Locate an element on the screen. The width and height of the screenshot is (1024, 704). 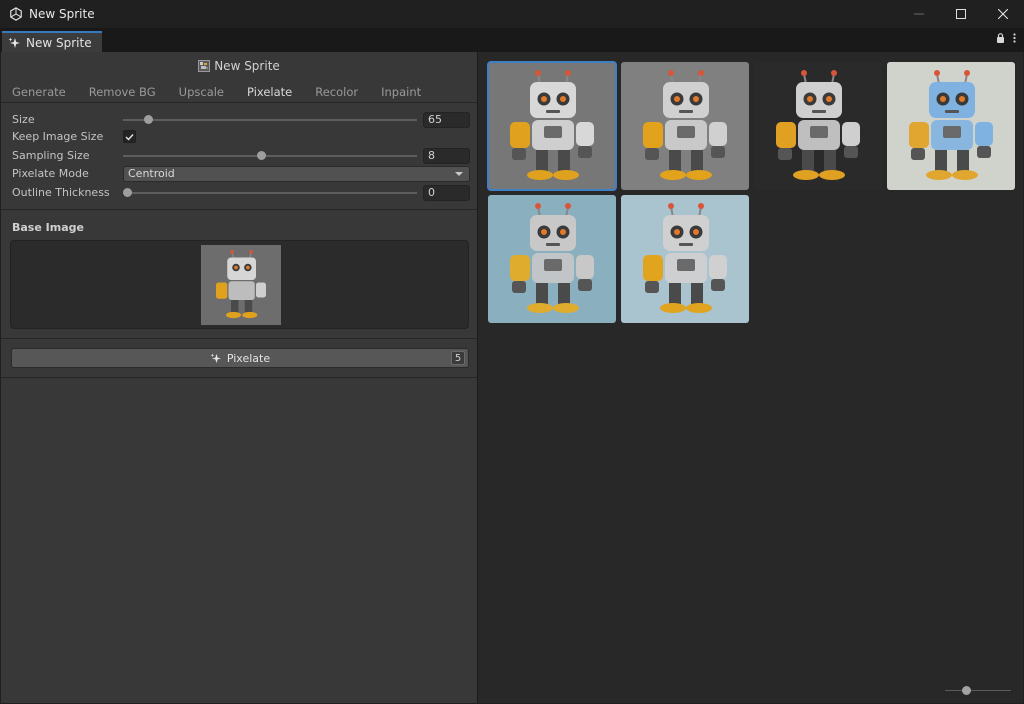
size-slider is located at coordinates (270, 119).